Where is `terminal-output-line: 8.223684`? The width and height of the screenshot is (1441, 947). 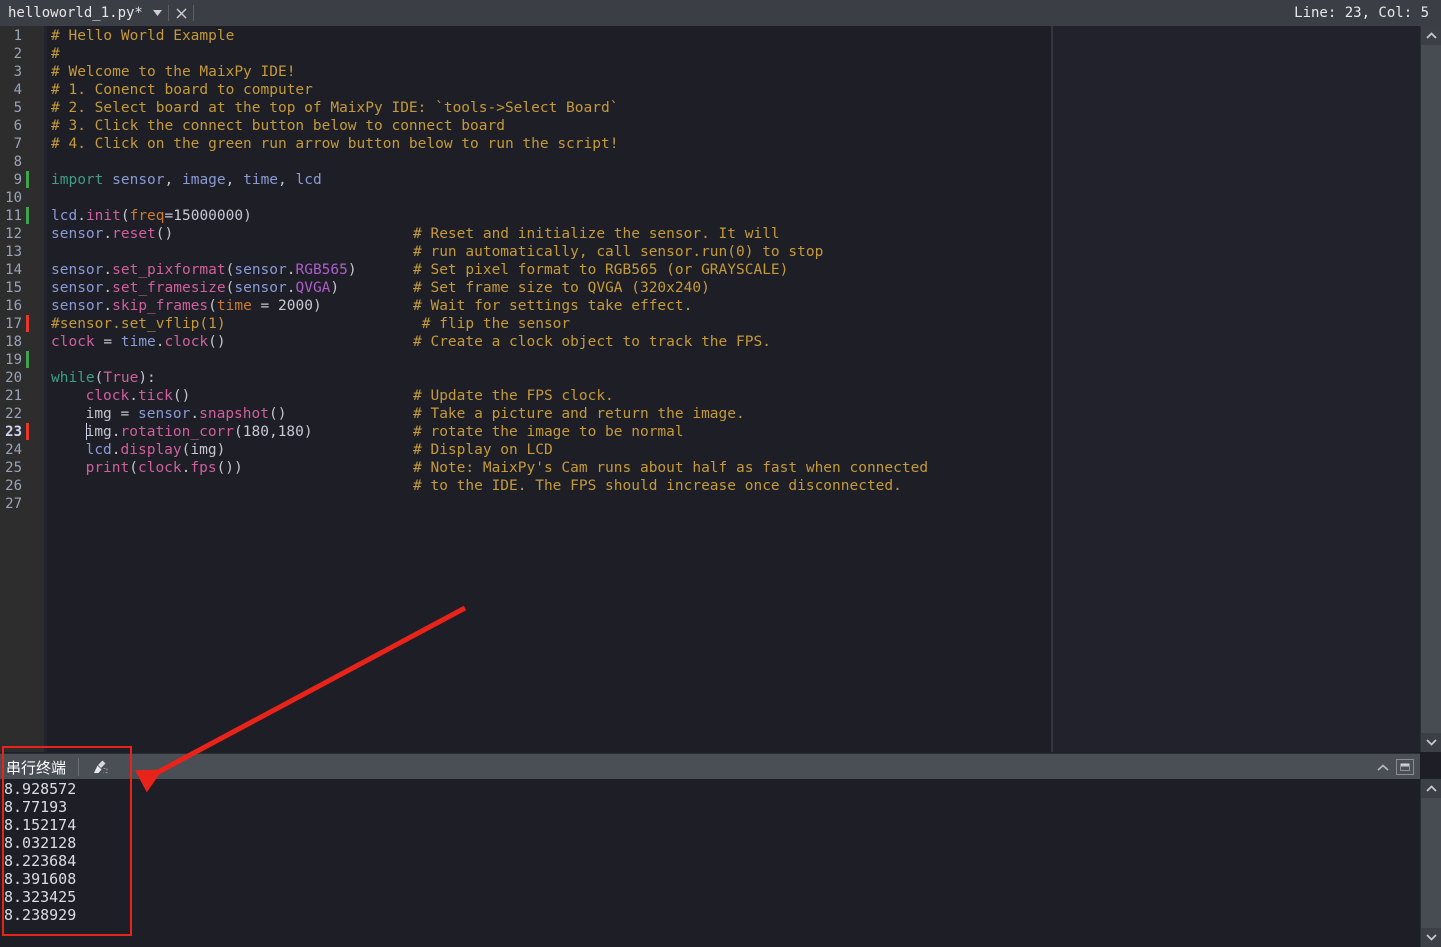 terminal-output-line: 8.223684 is located at coordinates (40, 861).